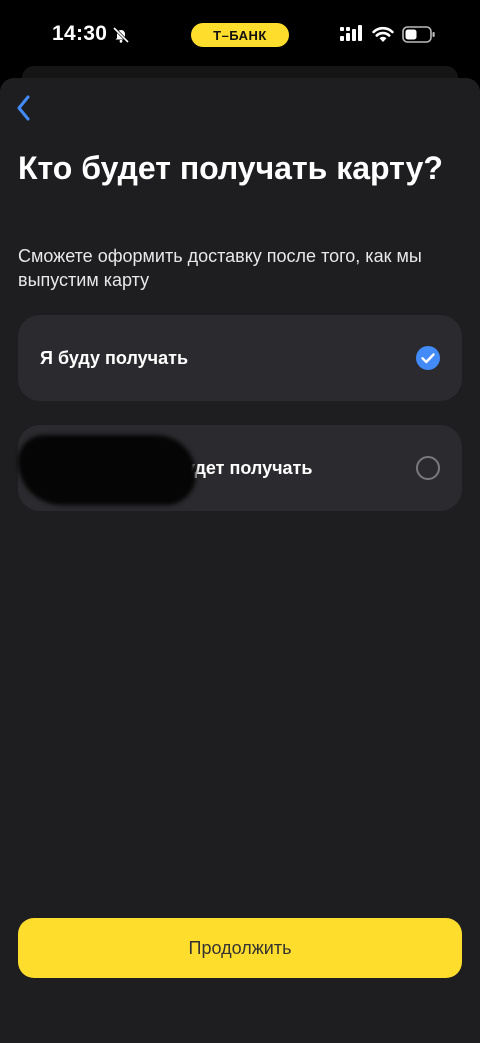  Describe the element at coordinates (419, 36) in the screenshot. I see `battery-icon` at that location.